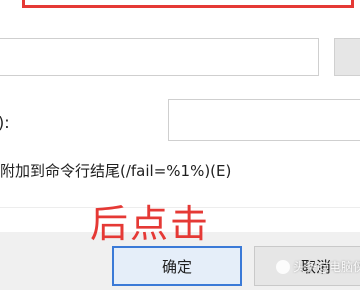 This screenshot has height=290, width=360. I want to click on param-label: ):, so click(5, 122).